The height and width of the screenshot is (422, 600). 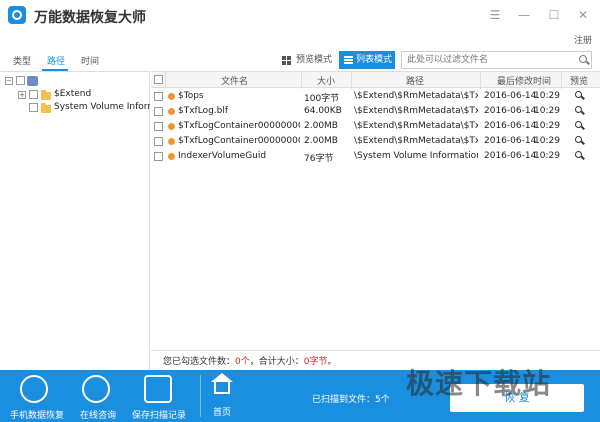 What do you see at coordinates (300, 15) in the screenshot?
I see `title-bar: 万能数据恢复大师 ☰ — ☐ ✕` at bounding box center [300, 15].